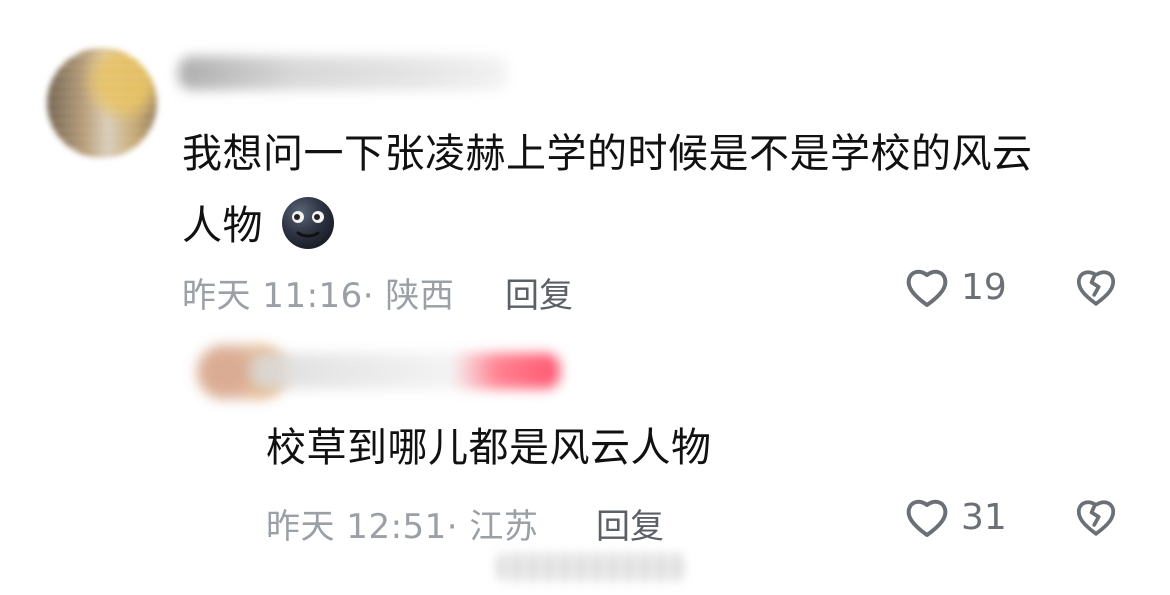 Image resolution: width=1170 pixels, height=595 pixels. Describe the element at coordinates (343, 73) in the screenshot. I see `username-blurred` at that location.